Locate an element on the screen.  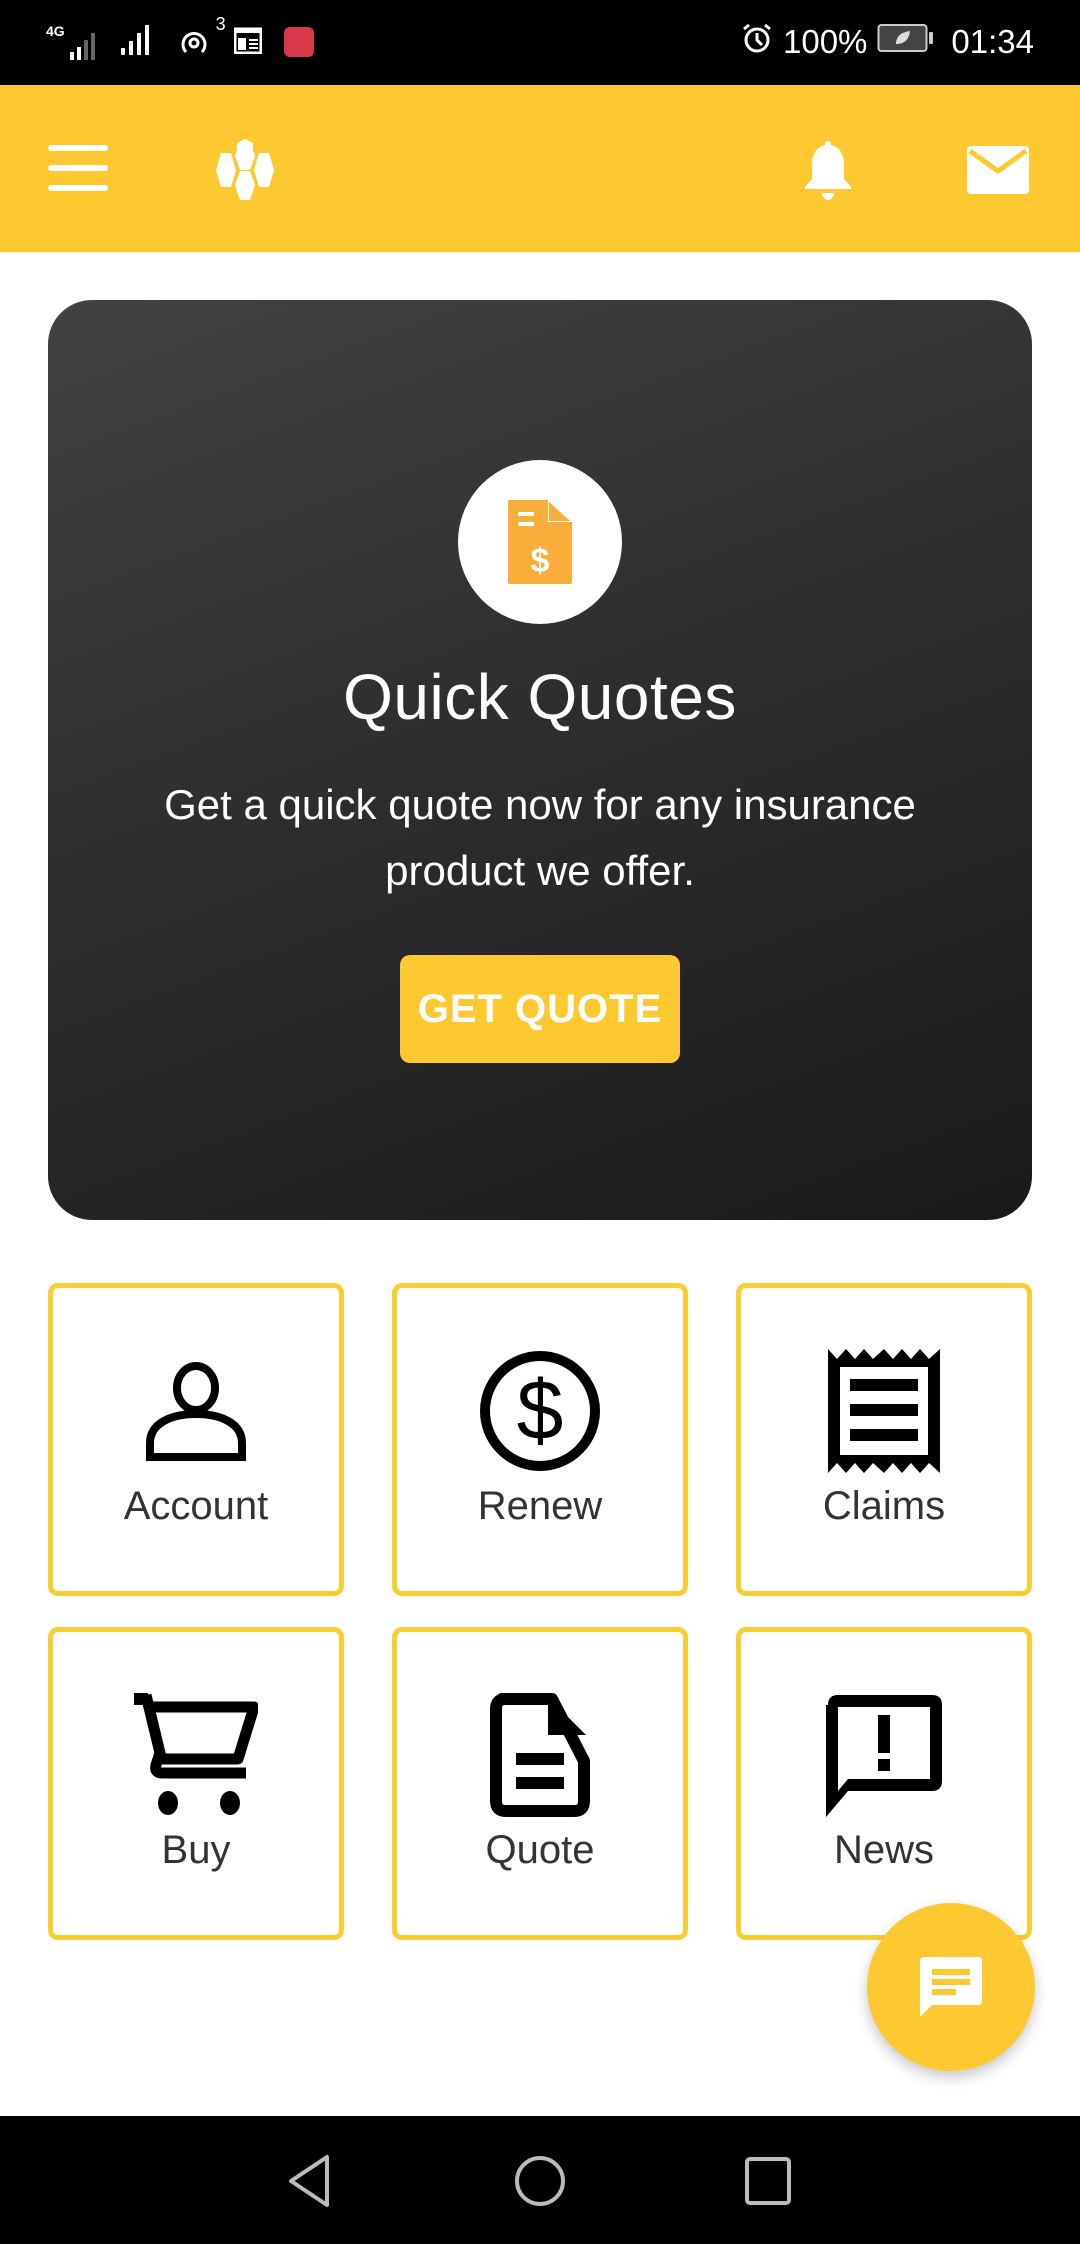
battery-percent: 100% is located at coordinates (825, 41).